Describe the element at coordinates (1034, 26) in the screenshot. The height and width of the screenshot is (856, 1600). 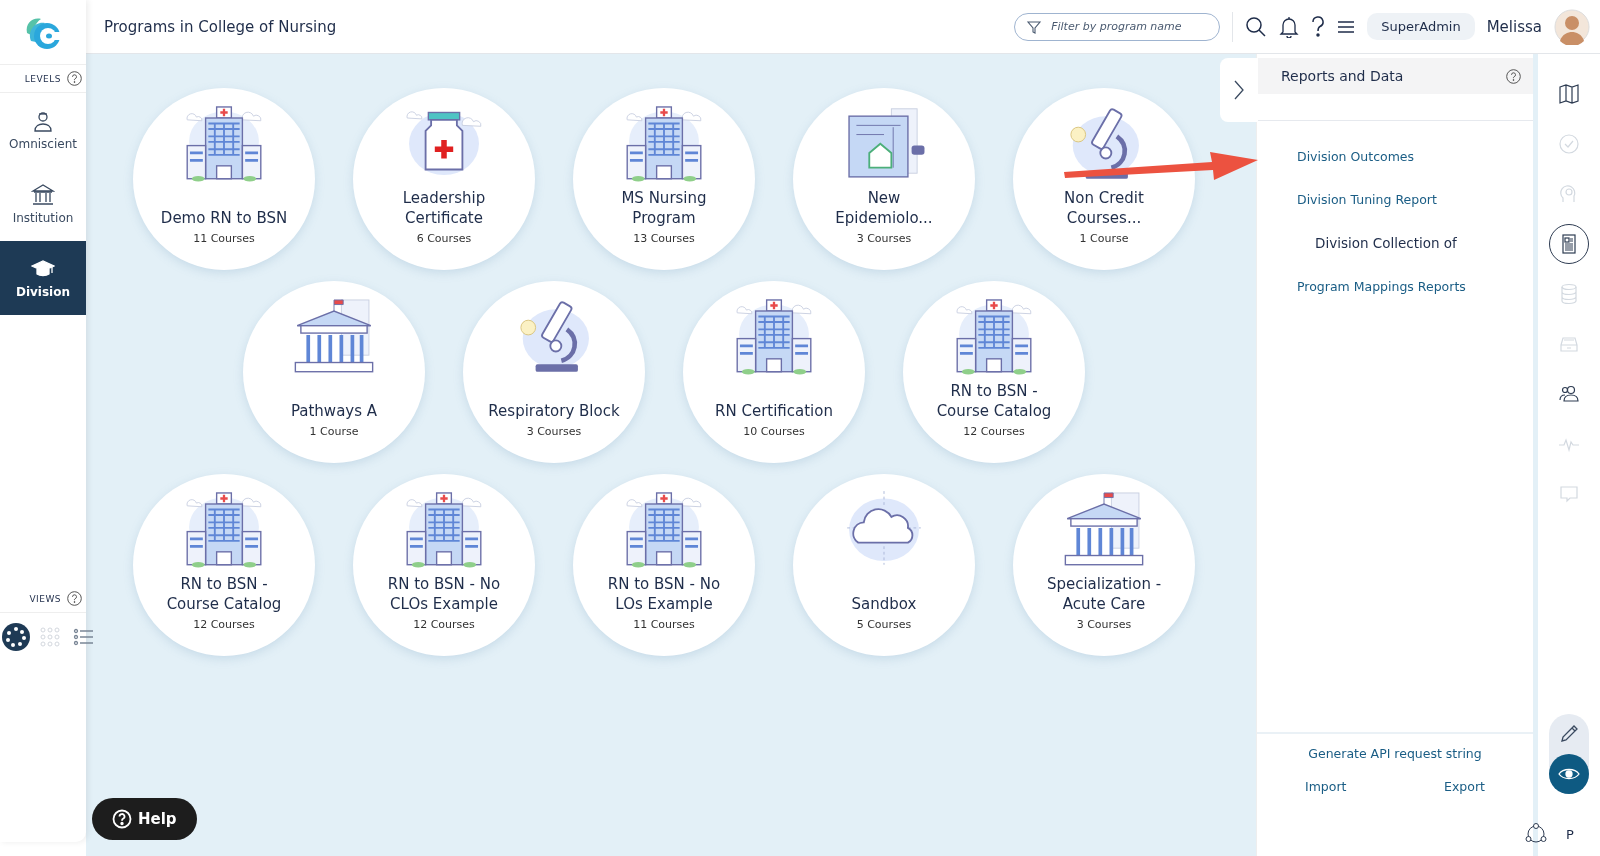
I see `filter-icon` at that location.